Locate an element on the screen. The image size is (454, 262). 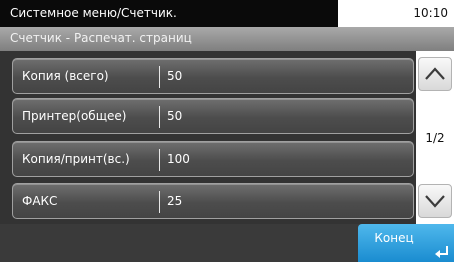
counter-row-copy-total: Копия (всего) 50 is located at coordinates (213, 76).